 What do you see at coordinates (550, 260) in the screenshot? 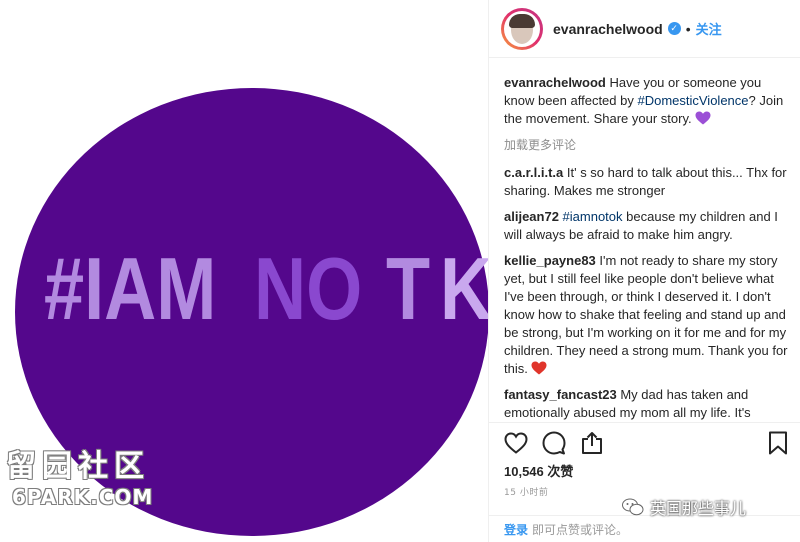
I see `comment-username: kellie_payne83` at bounding box center [550, 260].